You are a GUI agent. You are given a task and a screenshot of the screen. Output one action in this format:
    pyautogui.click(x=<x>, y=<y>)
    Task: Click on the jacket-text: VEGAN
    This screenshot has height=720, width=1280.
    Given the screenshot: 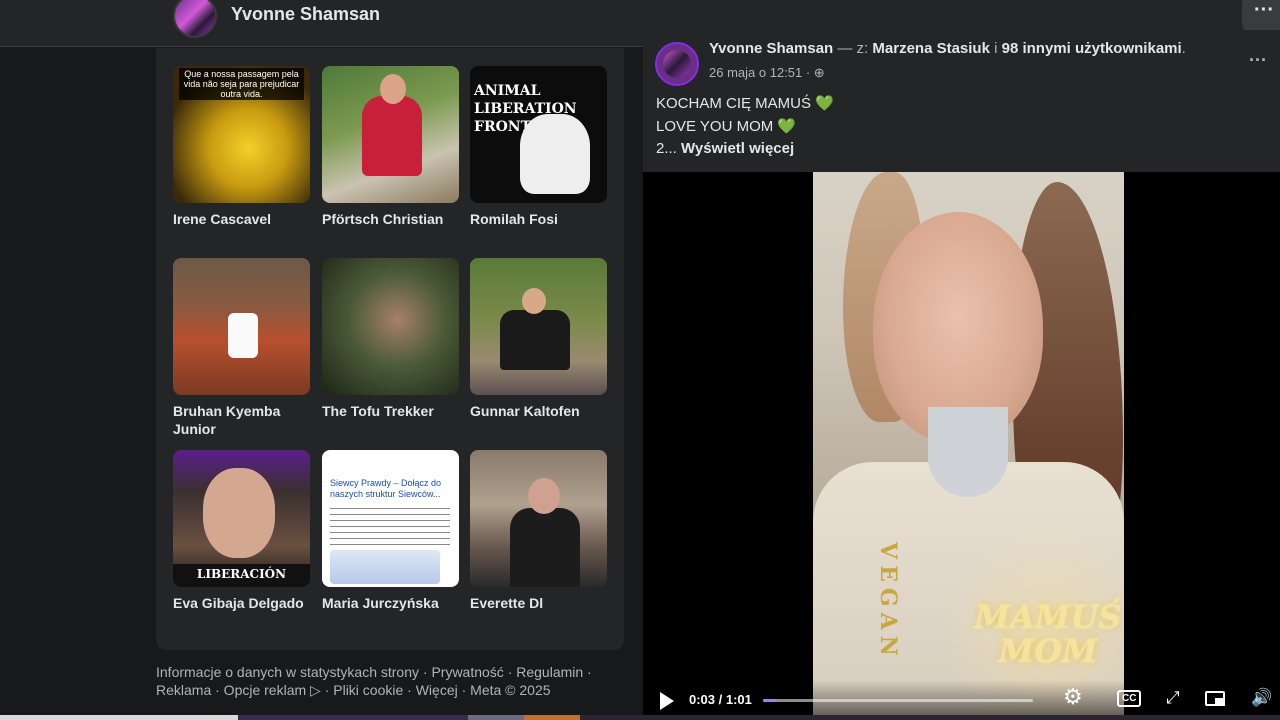 What is the action you would take?
    pyautogui.click(x=888, y=602)
    